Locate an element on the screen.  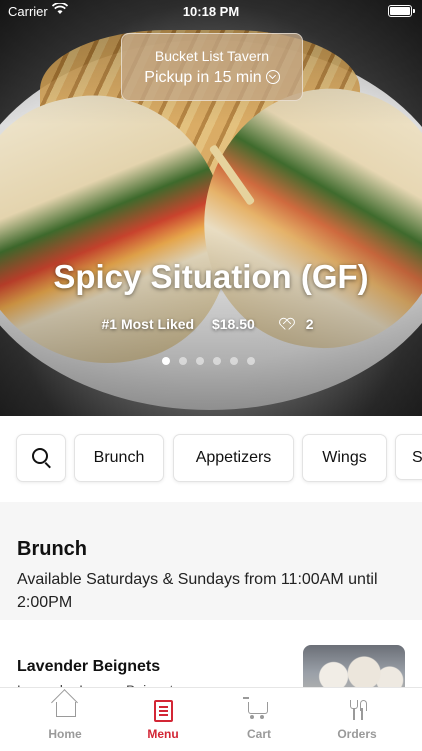
category-appetizers: Appetizers is located at coordinates (233, 458).